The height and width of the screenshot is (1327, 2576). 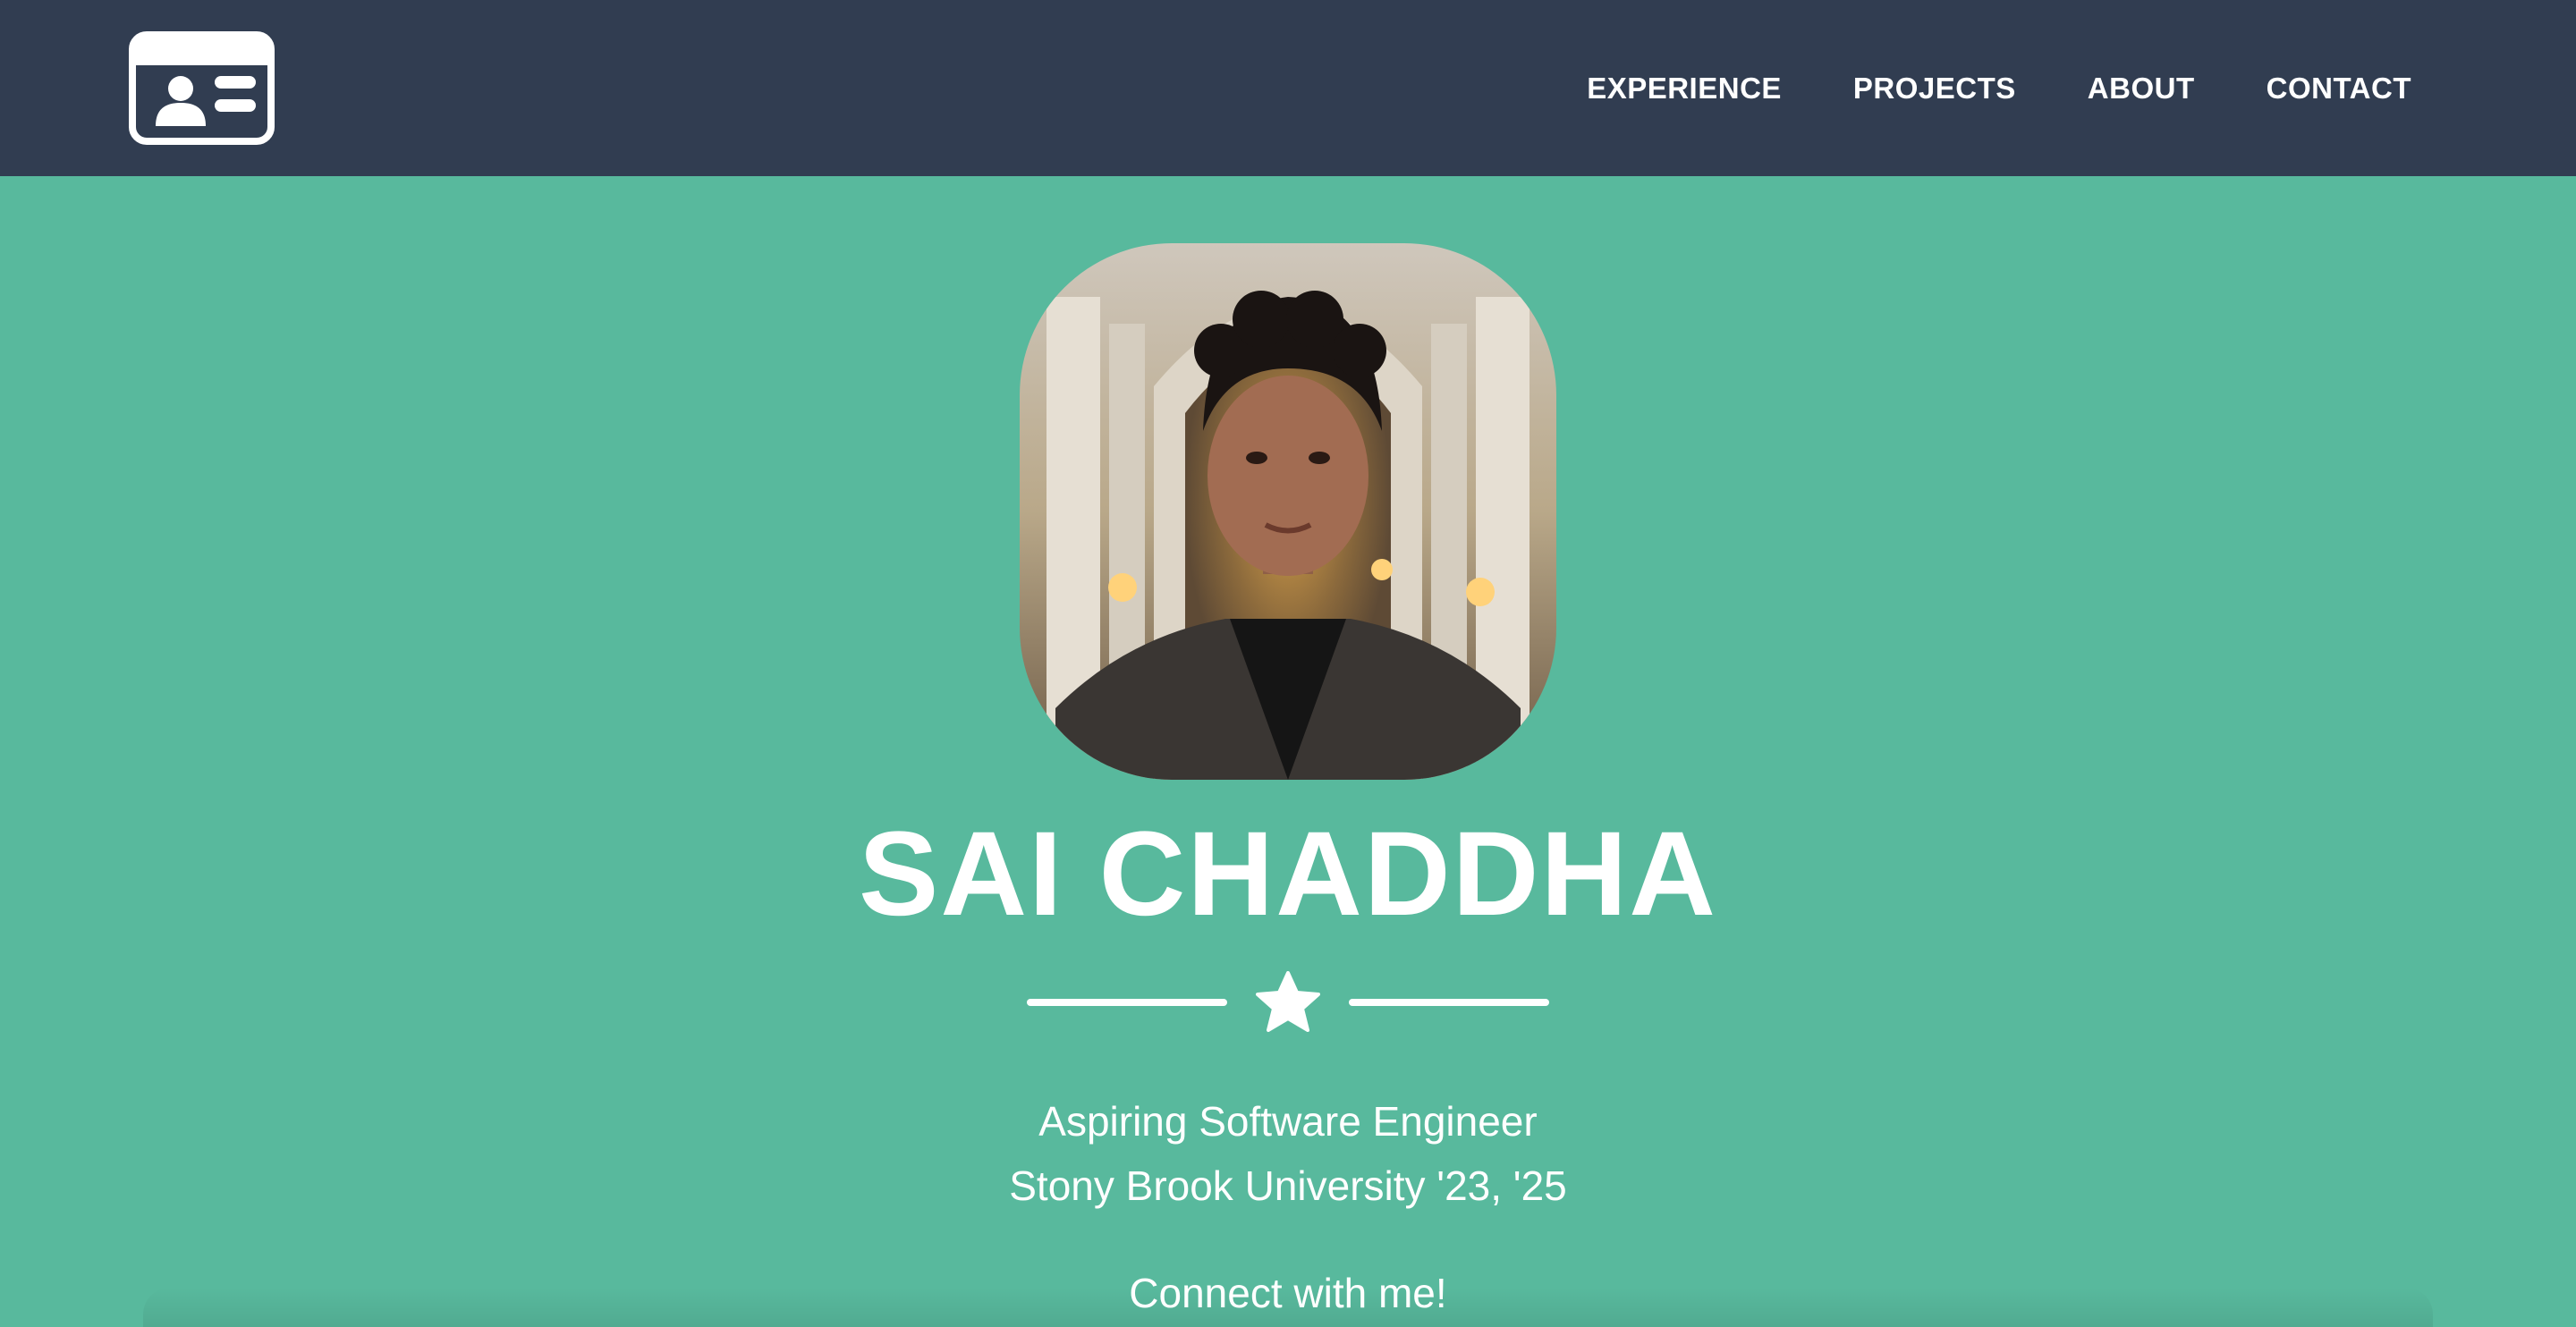 I want to click on nav-link-experience: EXPERIENCE, so click(x=1684, y=89).